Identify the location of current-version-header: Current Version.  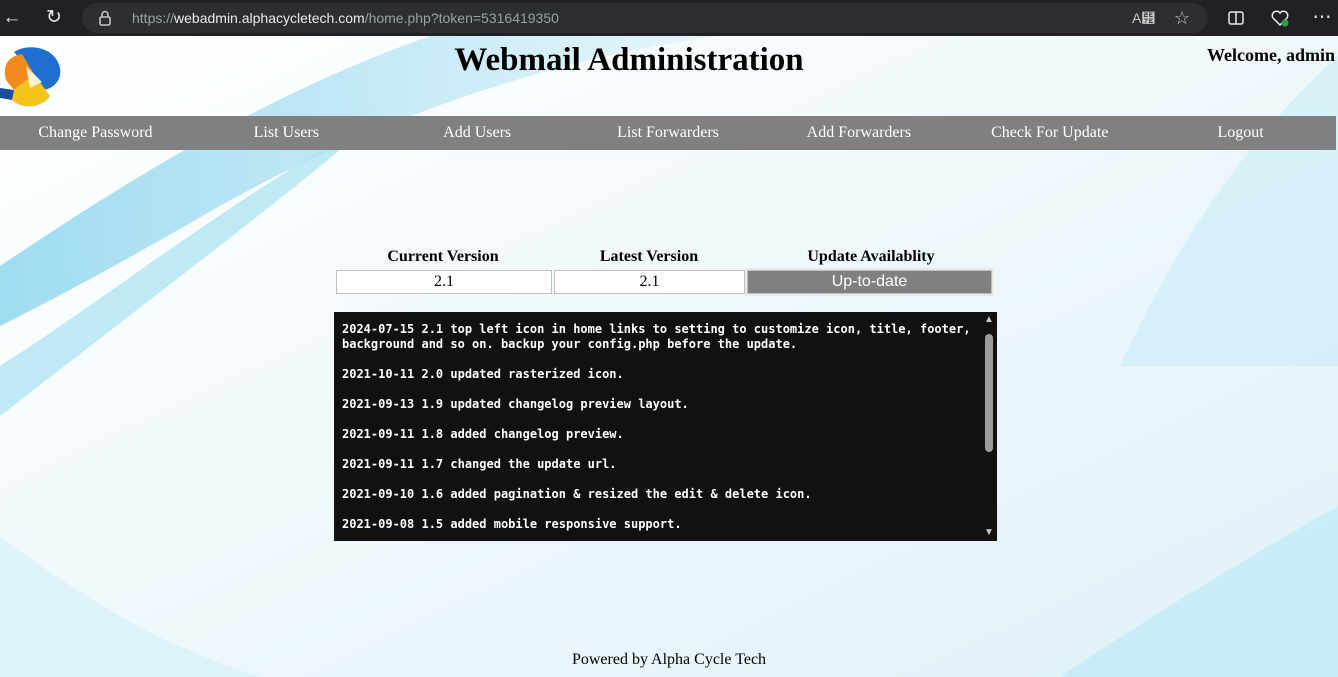
(443, 256).